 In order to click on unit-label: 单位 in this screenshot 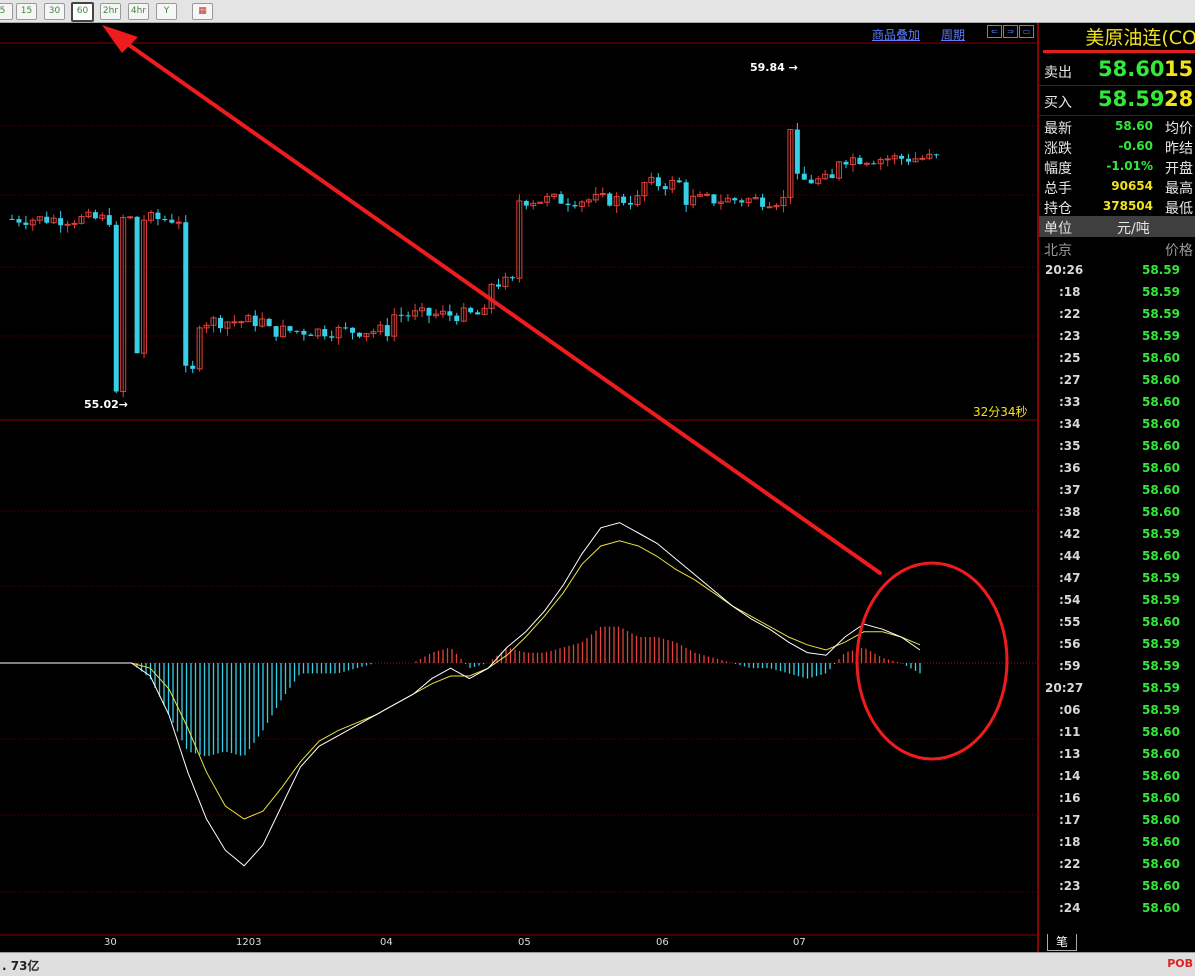, I will do `click(1058, 229)`.